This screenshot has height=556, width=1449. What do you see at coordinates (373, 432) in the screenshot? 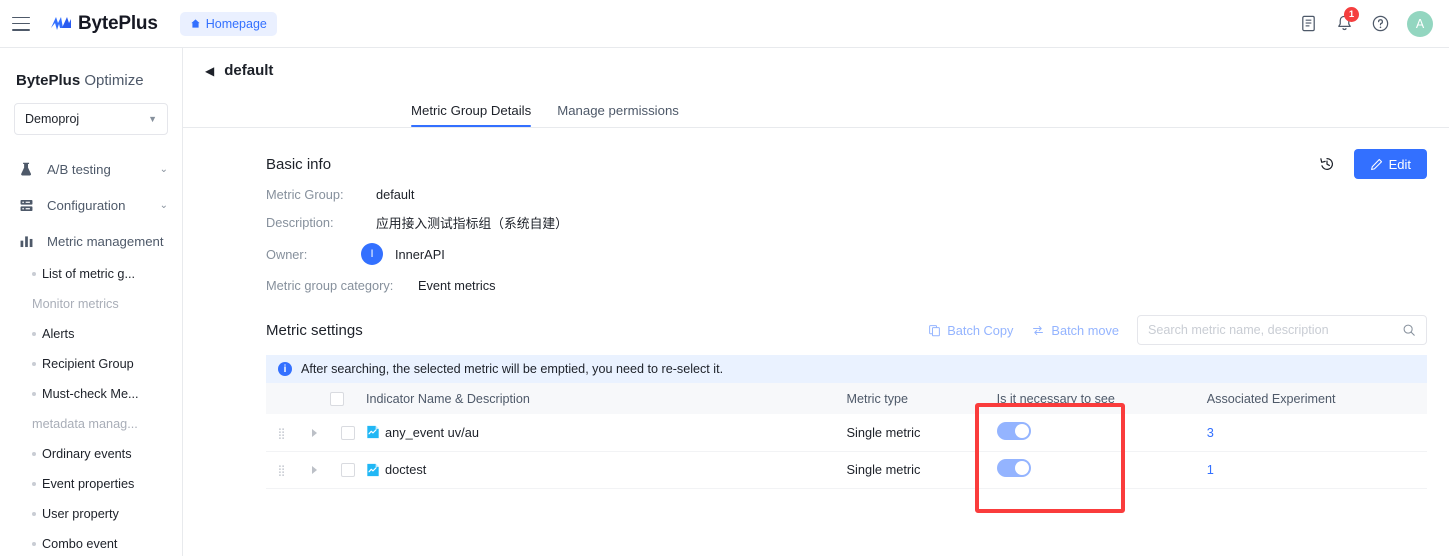
I see `metric-doc-icon` at bounding box center [373, 432].